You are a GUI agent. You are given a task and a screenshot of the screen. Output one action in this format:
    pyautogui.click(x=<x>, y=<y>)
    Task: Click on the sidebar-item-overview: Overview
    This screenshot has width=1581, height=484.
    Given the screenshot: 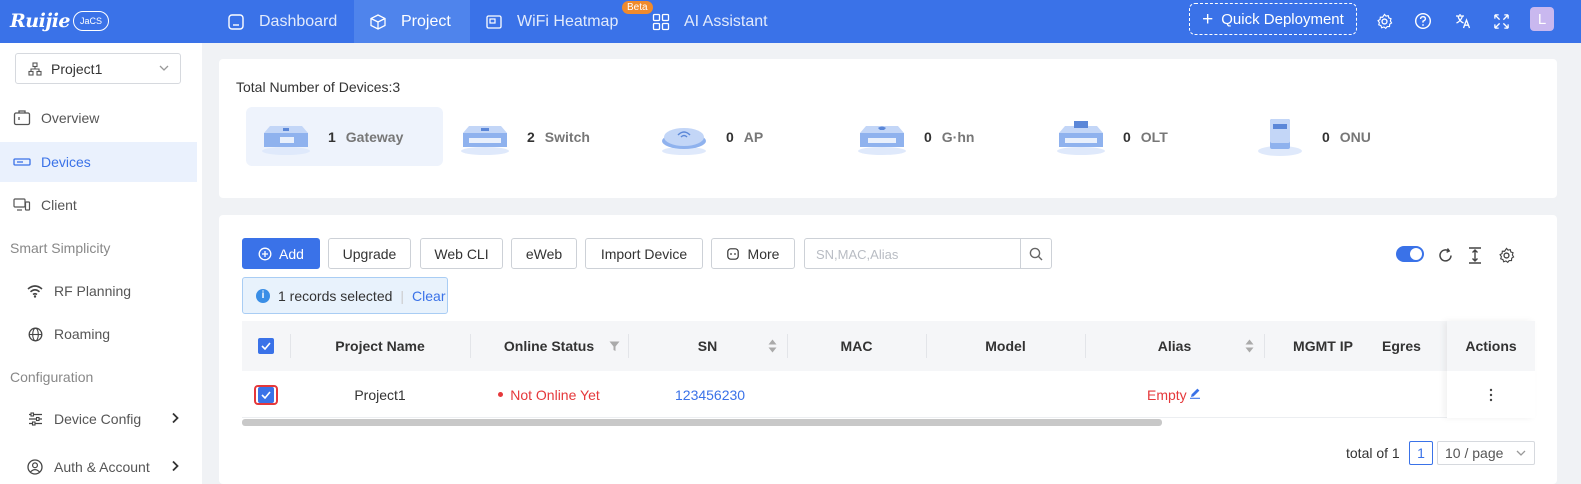 What is the action you would take?
    pyautogui.click(x=98, y=118)
    